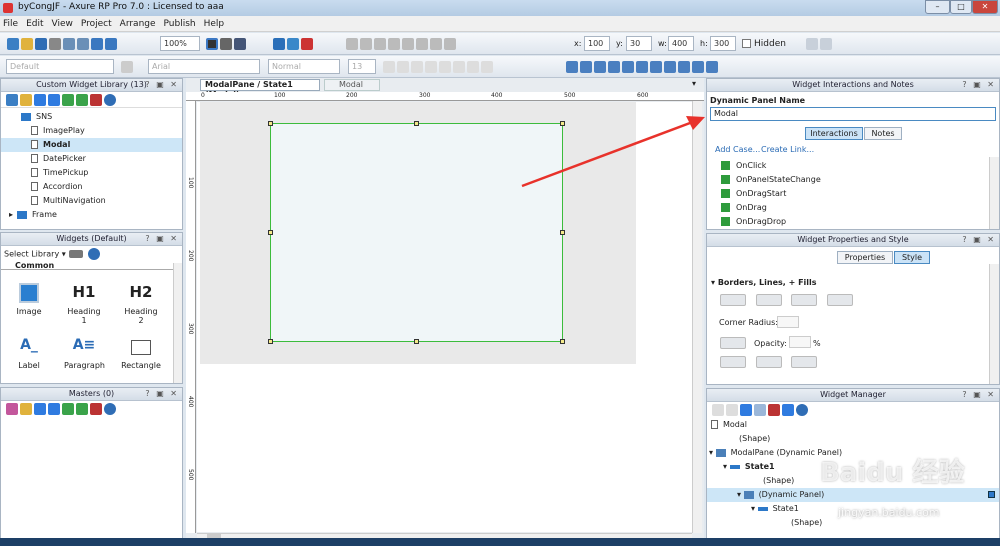 This screenshot has height=546, width=1000. Describe the element at coordinates (29, 353) in the screenshot. I see `widget-label: A_ Label` at that location.